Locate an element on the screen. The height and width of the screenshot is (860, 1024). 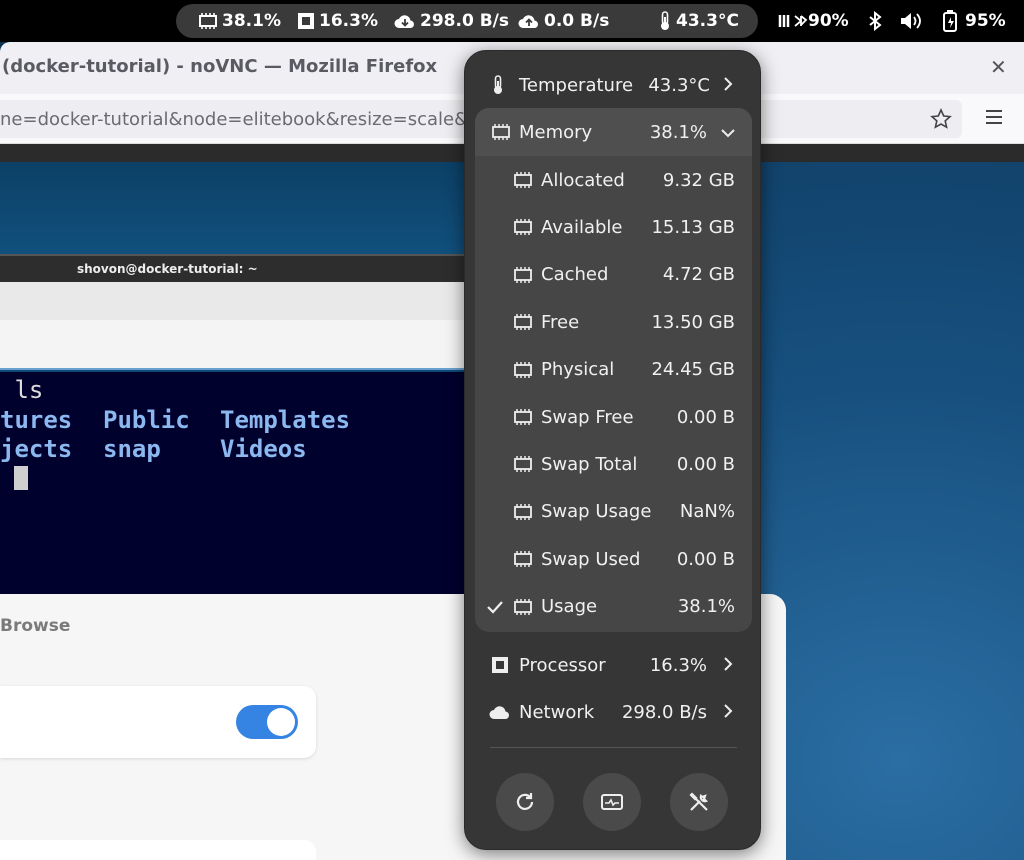
memory-submenu-value: 15.13 GB is located at coordinates (693, 227).